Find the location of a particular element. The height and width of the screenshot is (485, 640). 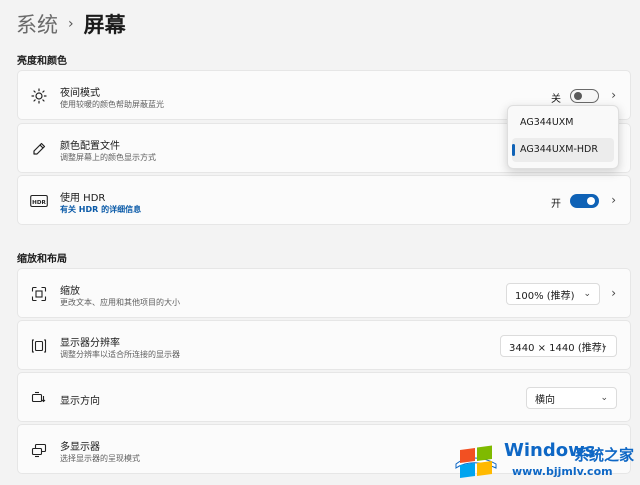

night-mode-toggle is located at coordinates (584, 96).